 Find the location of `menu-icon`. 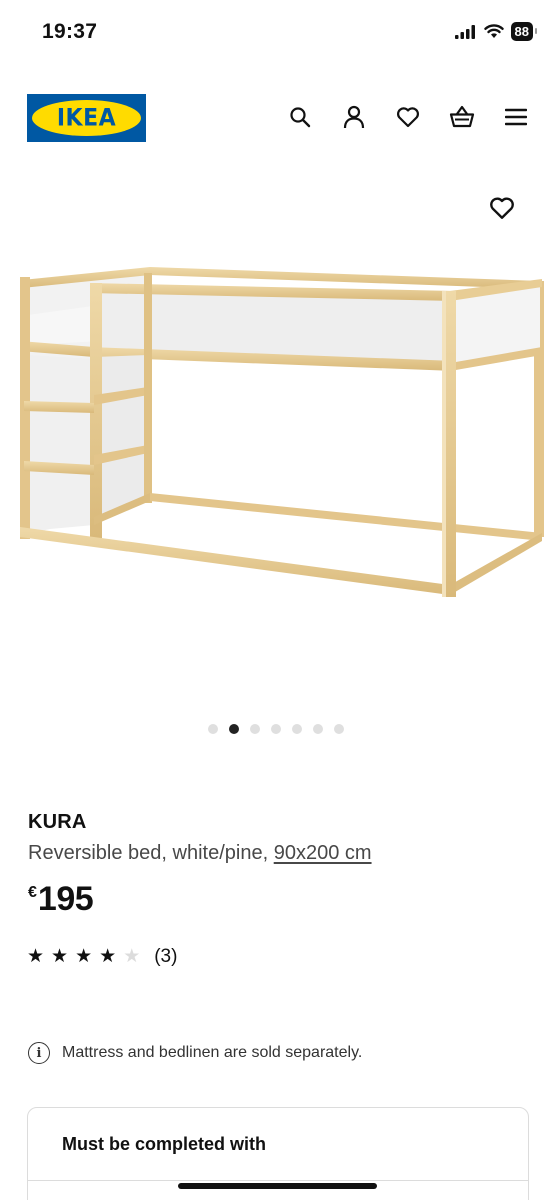

menu-icon is located at coordinates (516, 117).